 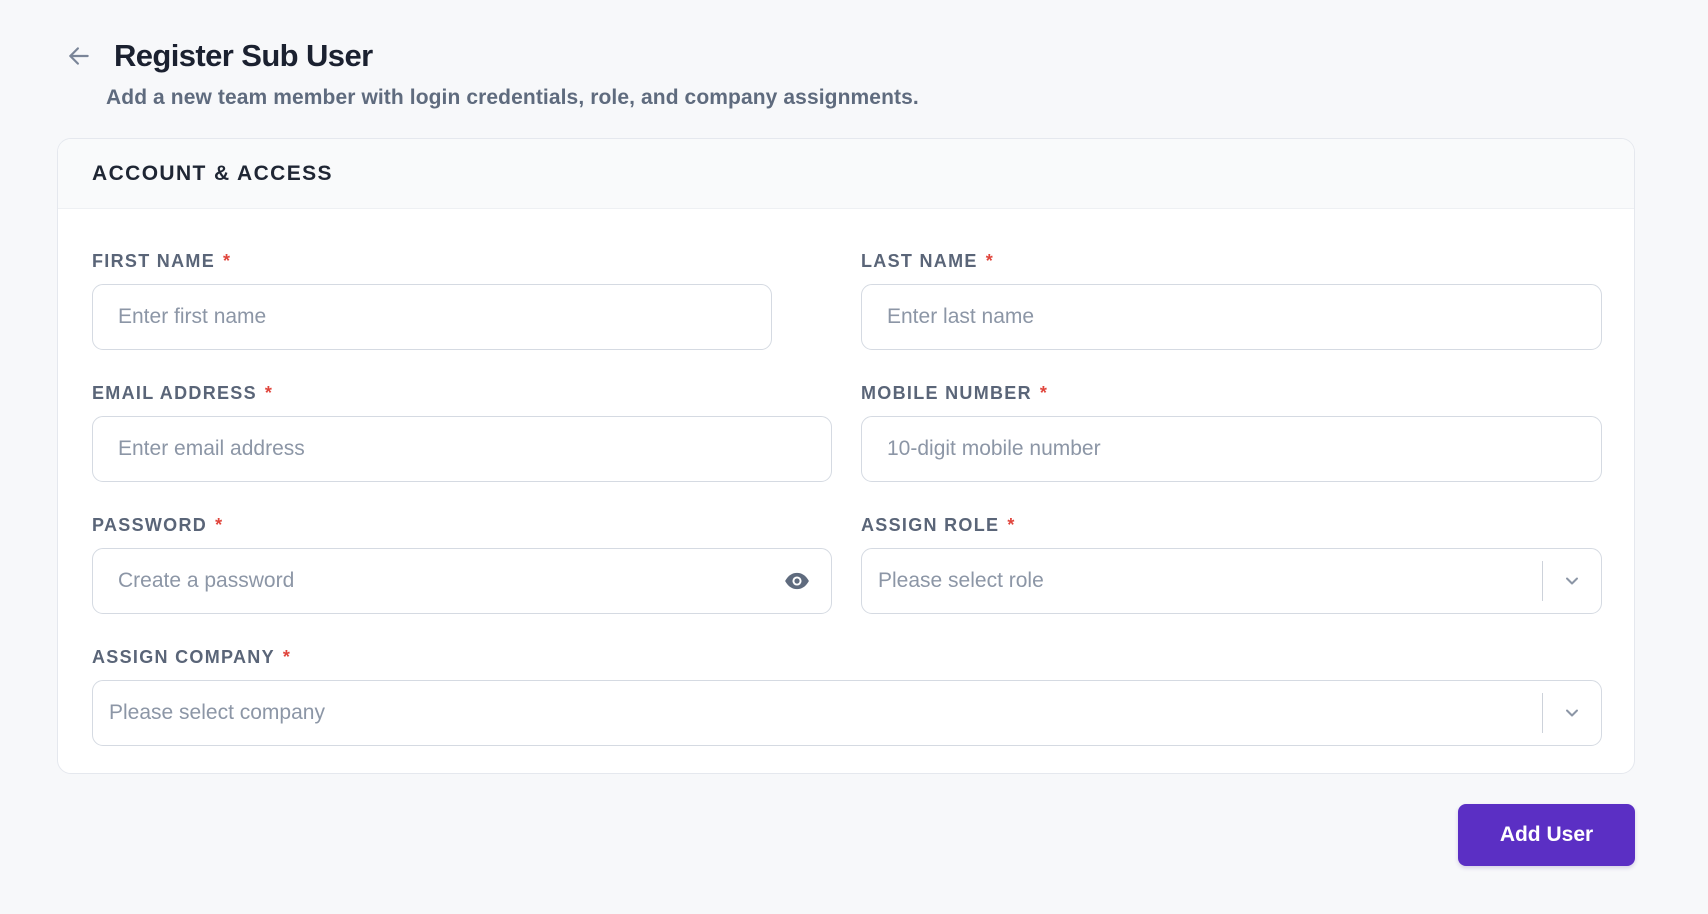 What do you see at coordinates (462, 393) in the screenshot?
I see `email-label: EMAIL ADDRESS *` at bounding box center [462, 393].